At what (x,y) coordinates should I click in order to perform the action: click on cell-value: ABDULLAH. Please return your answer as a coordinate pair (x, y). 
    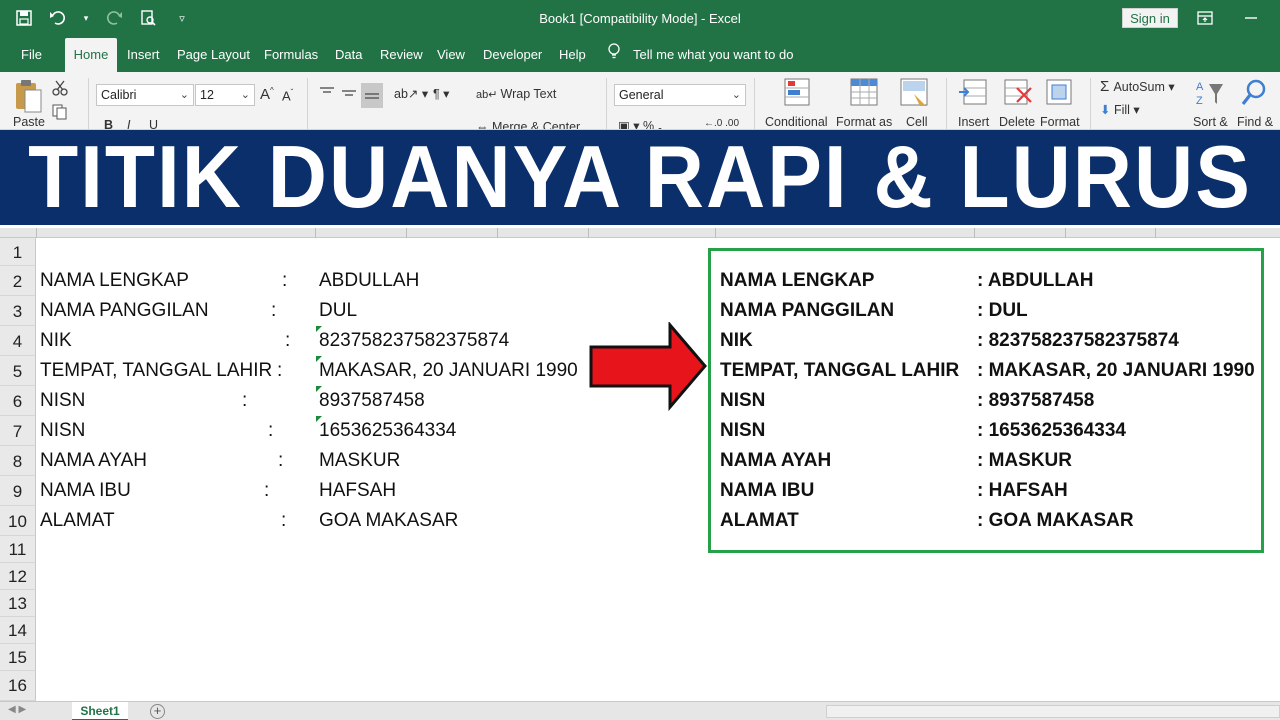
    Looking at the image, I should click on (369, 281).